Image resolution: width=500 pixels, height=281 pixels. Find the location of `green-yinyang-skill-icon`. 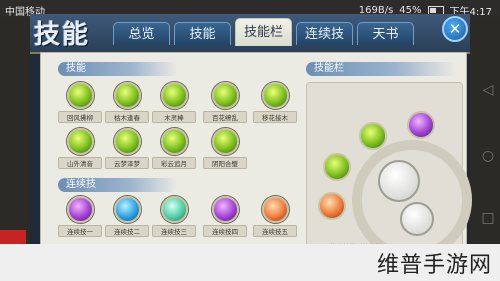

green-yinyang-skill-icon is located at coordinates (225, 141).